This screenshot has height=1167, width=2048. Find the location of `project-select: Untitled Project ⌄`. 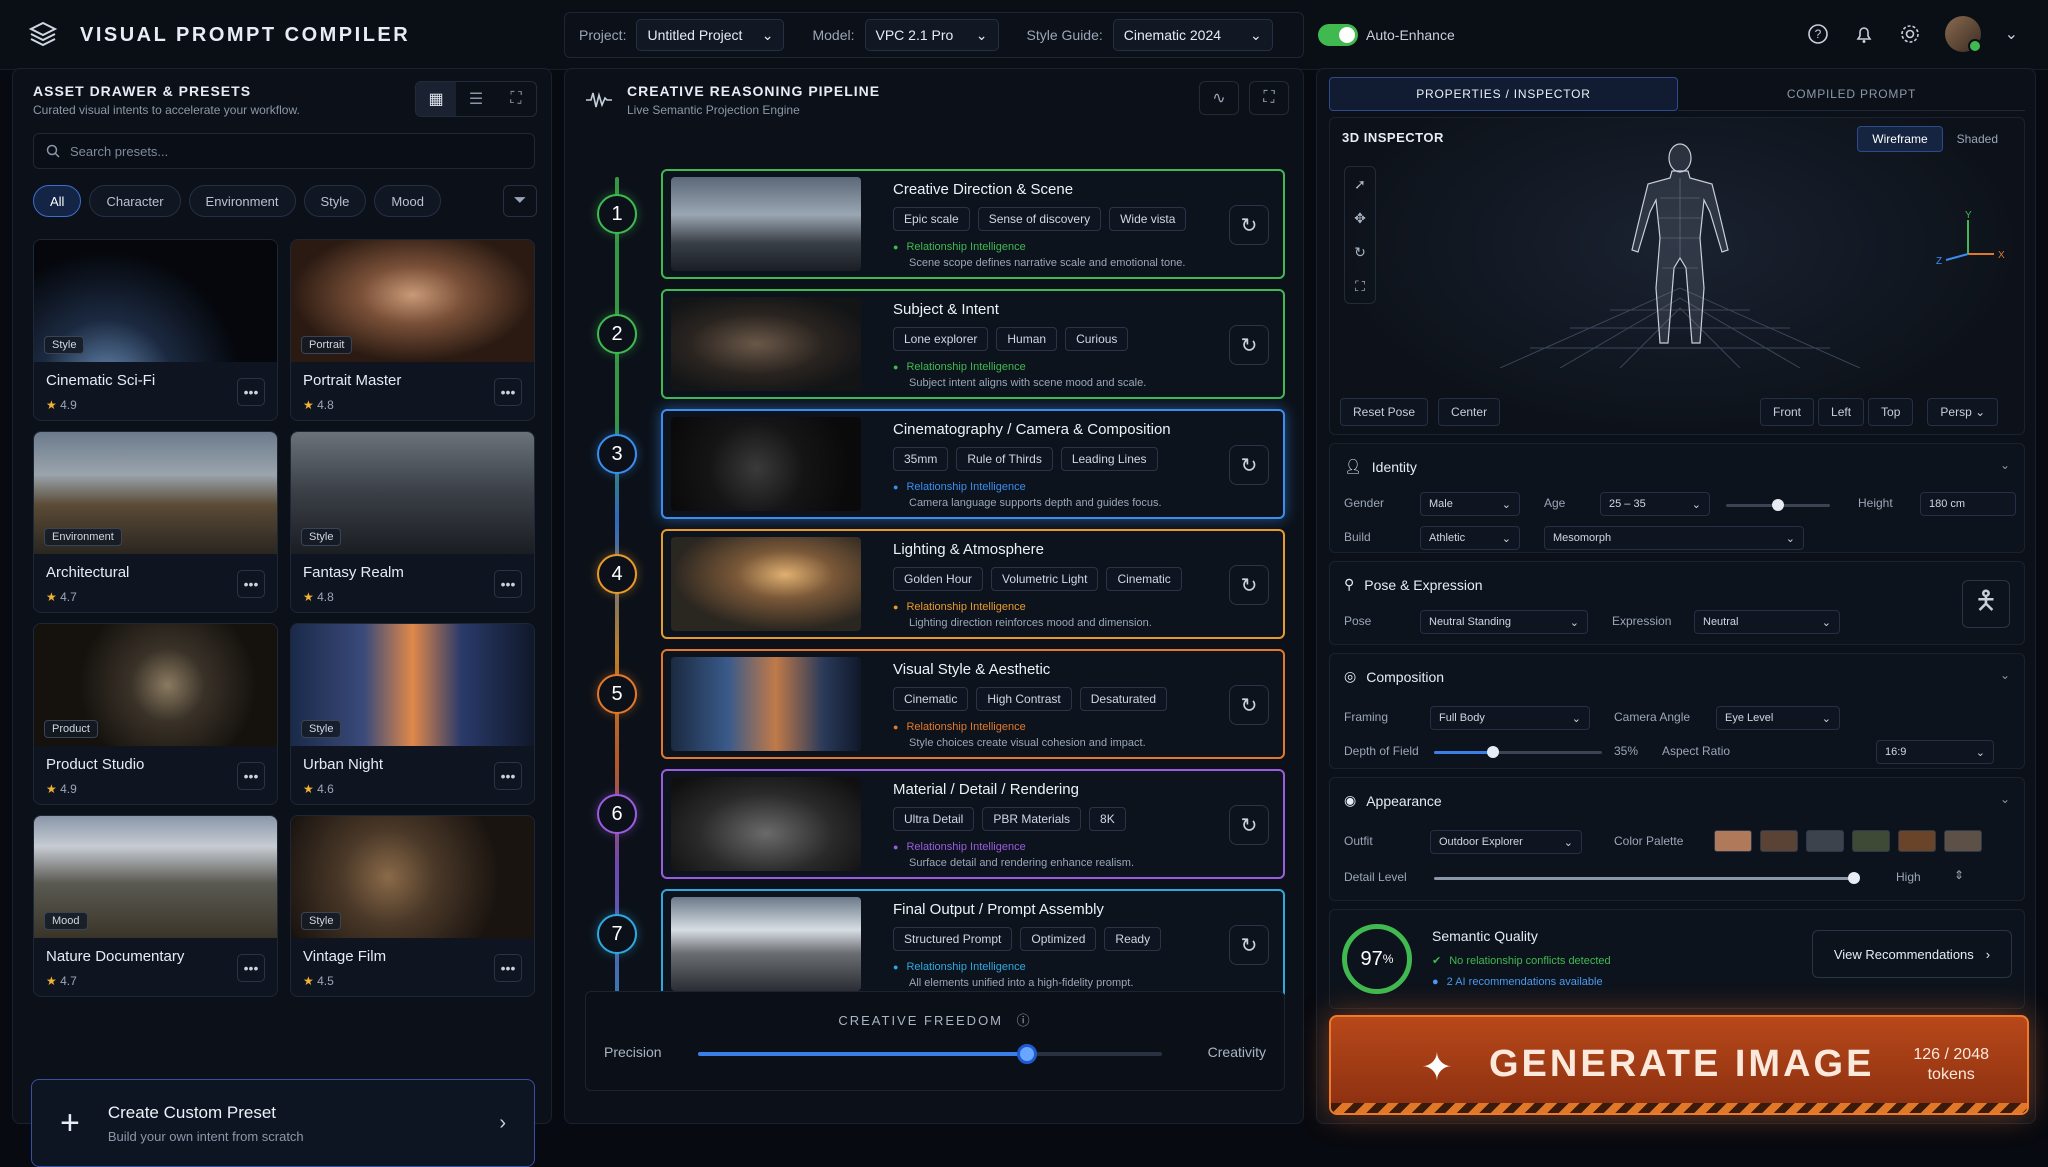

project-select: Untitled Project ⌄ is located at coordinates (710, 35).